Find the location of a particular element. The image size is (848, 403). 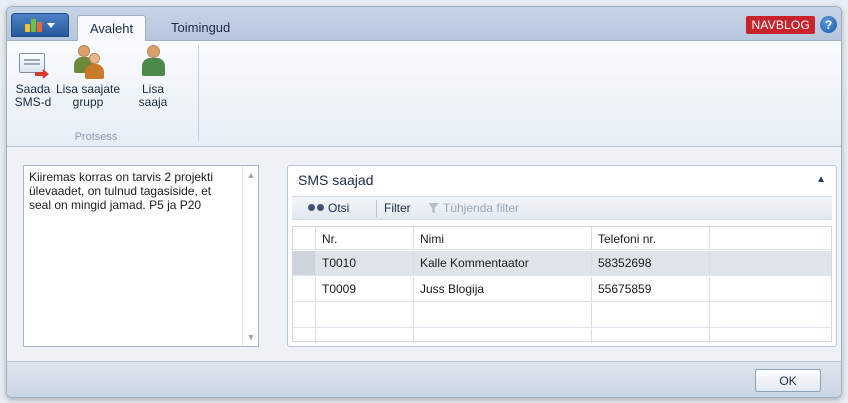

cell-name: Kalle Kommentaator is located at coordinates (502, 263).